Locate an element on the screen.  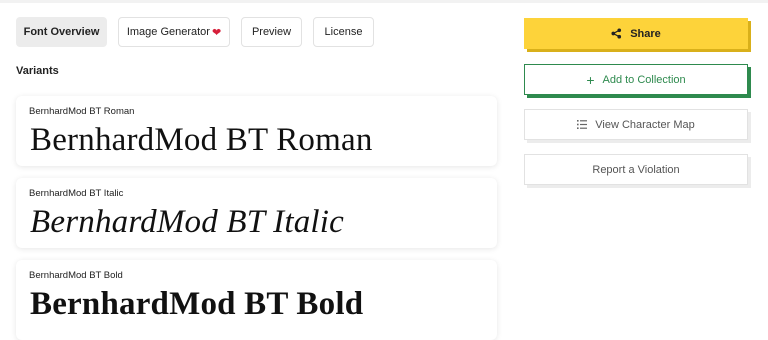
tab-label: License is located at coordinates (343, 32).